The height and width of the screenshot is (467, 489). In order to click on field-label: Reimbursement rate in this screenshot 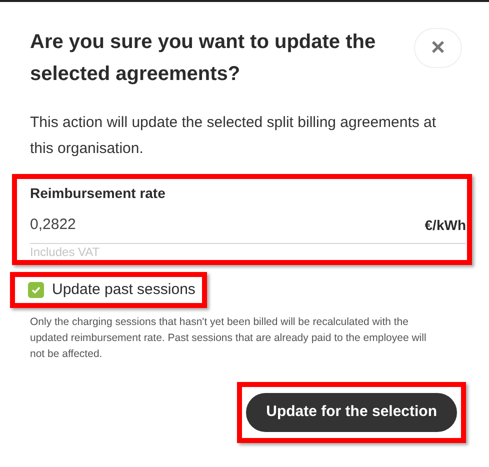, I will do `click(98, 193)`.